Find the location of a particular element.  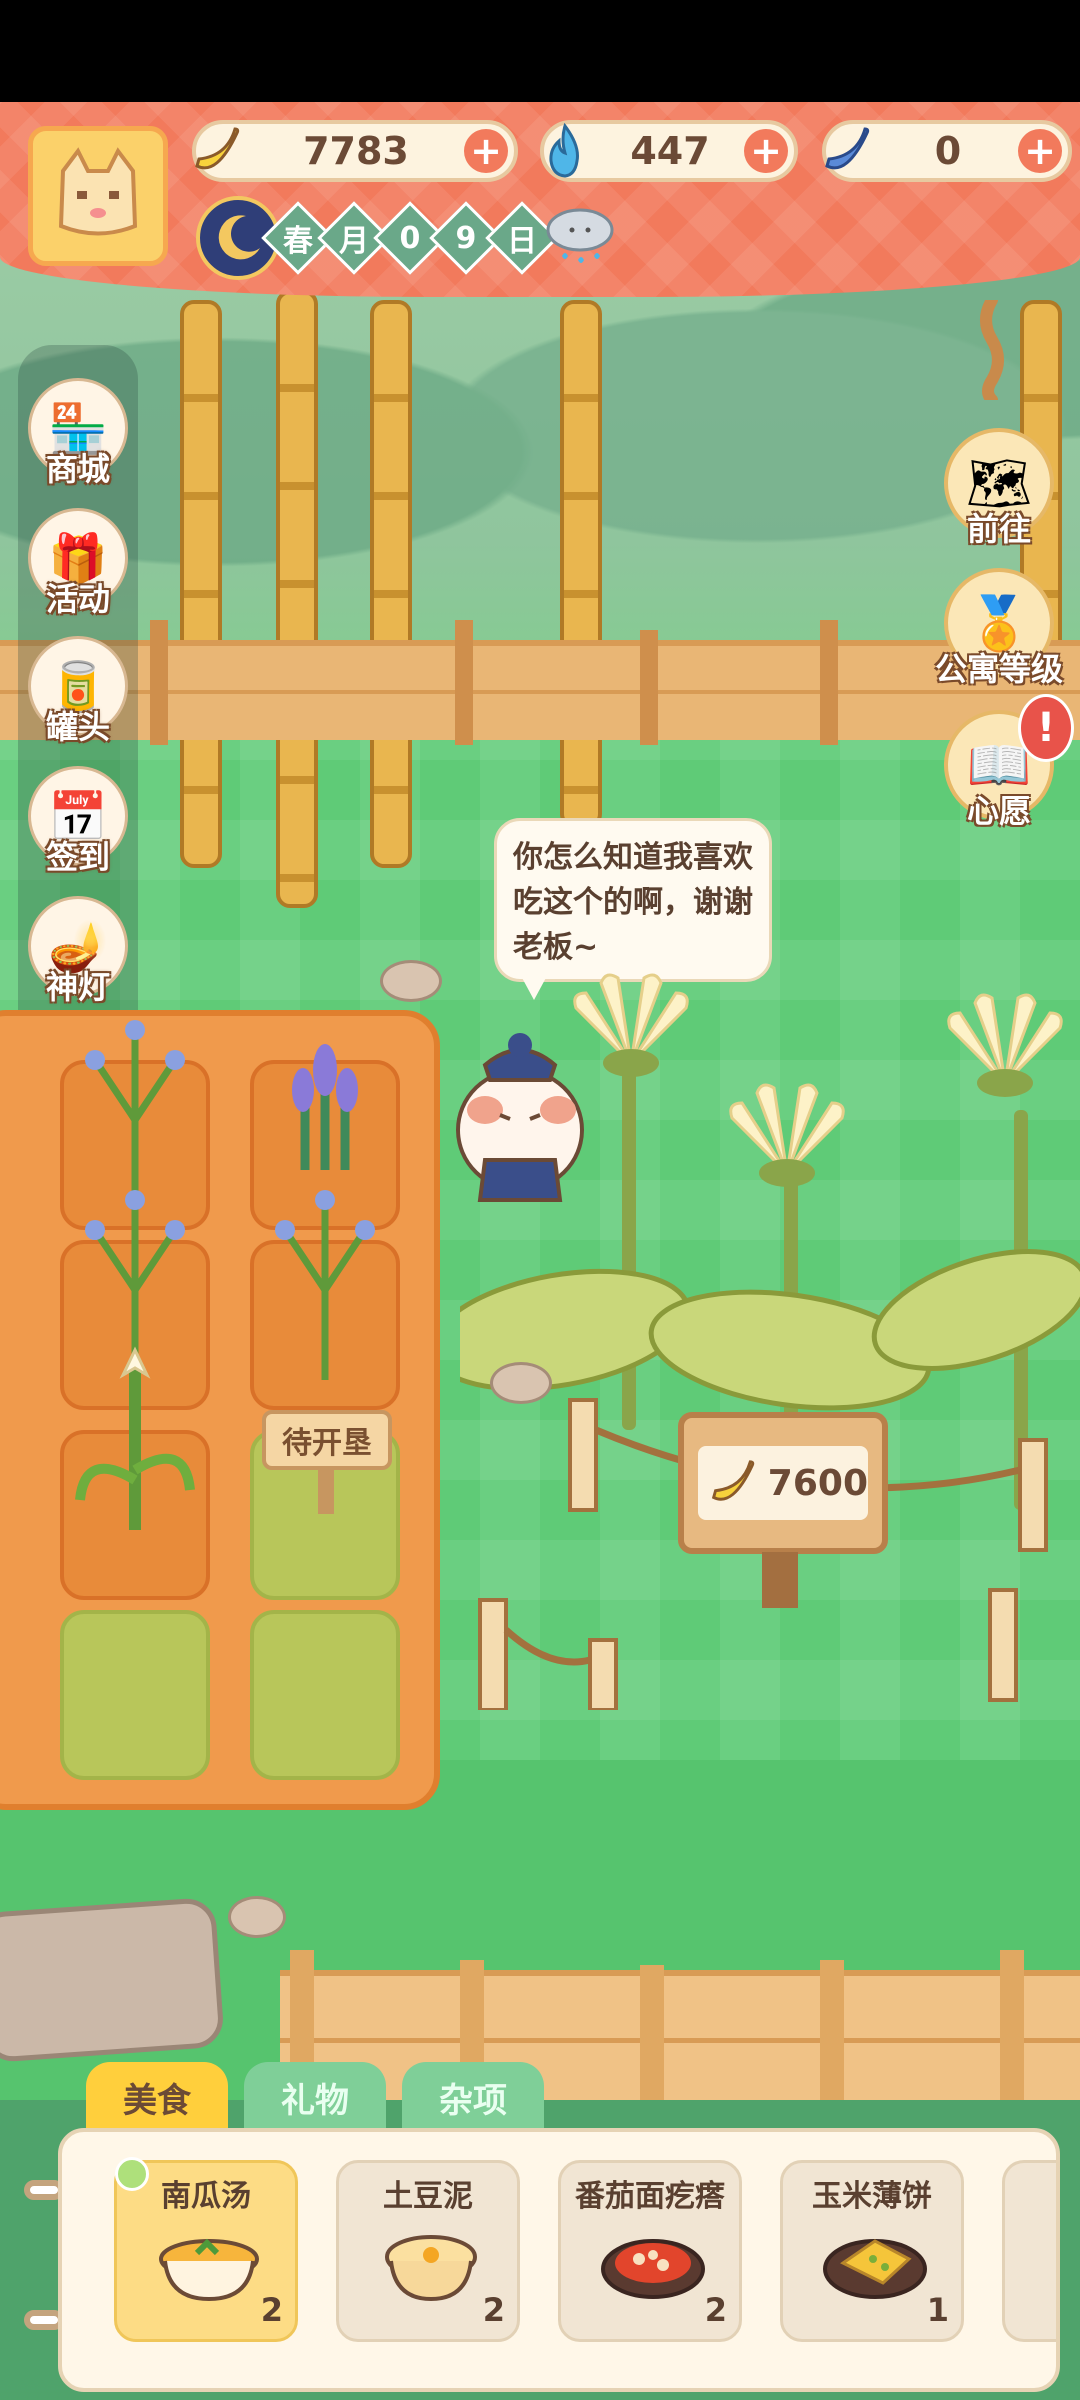

tab-food: 美食 is located at coordinates (157, 2097).